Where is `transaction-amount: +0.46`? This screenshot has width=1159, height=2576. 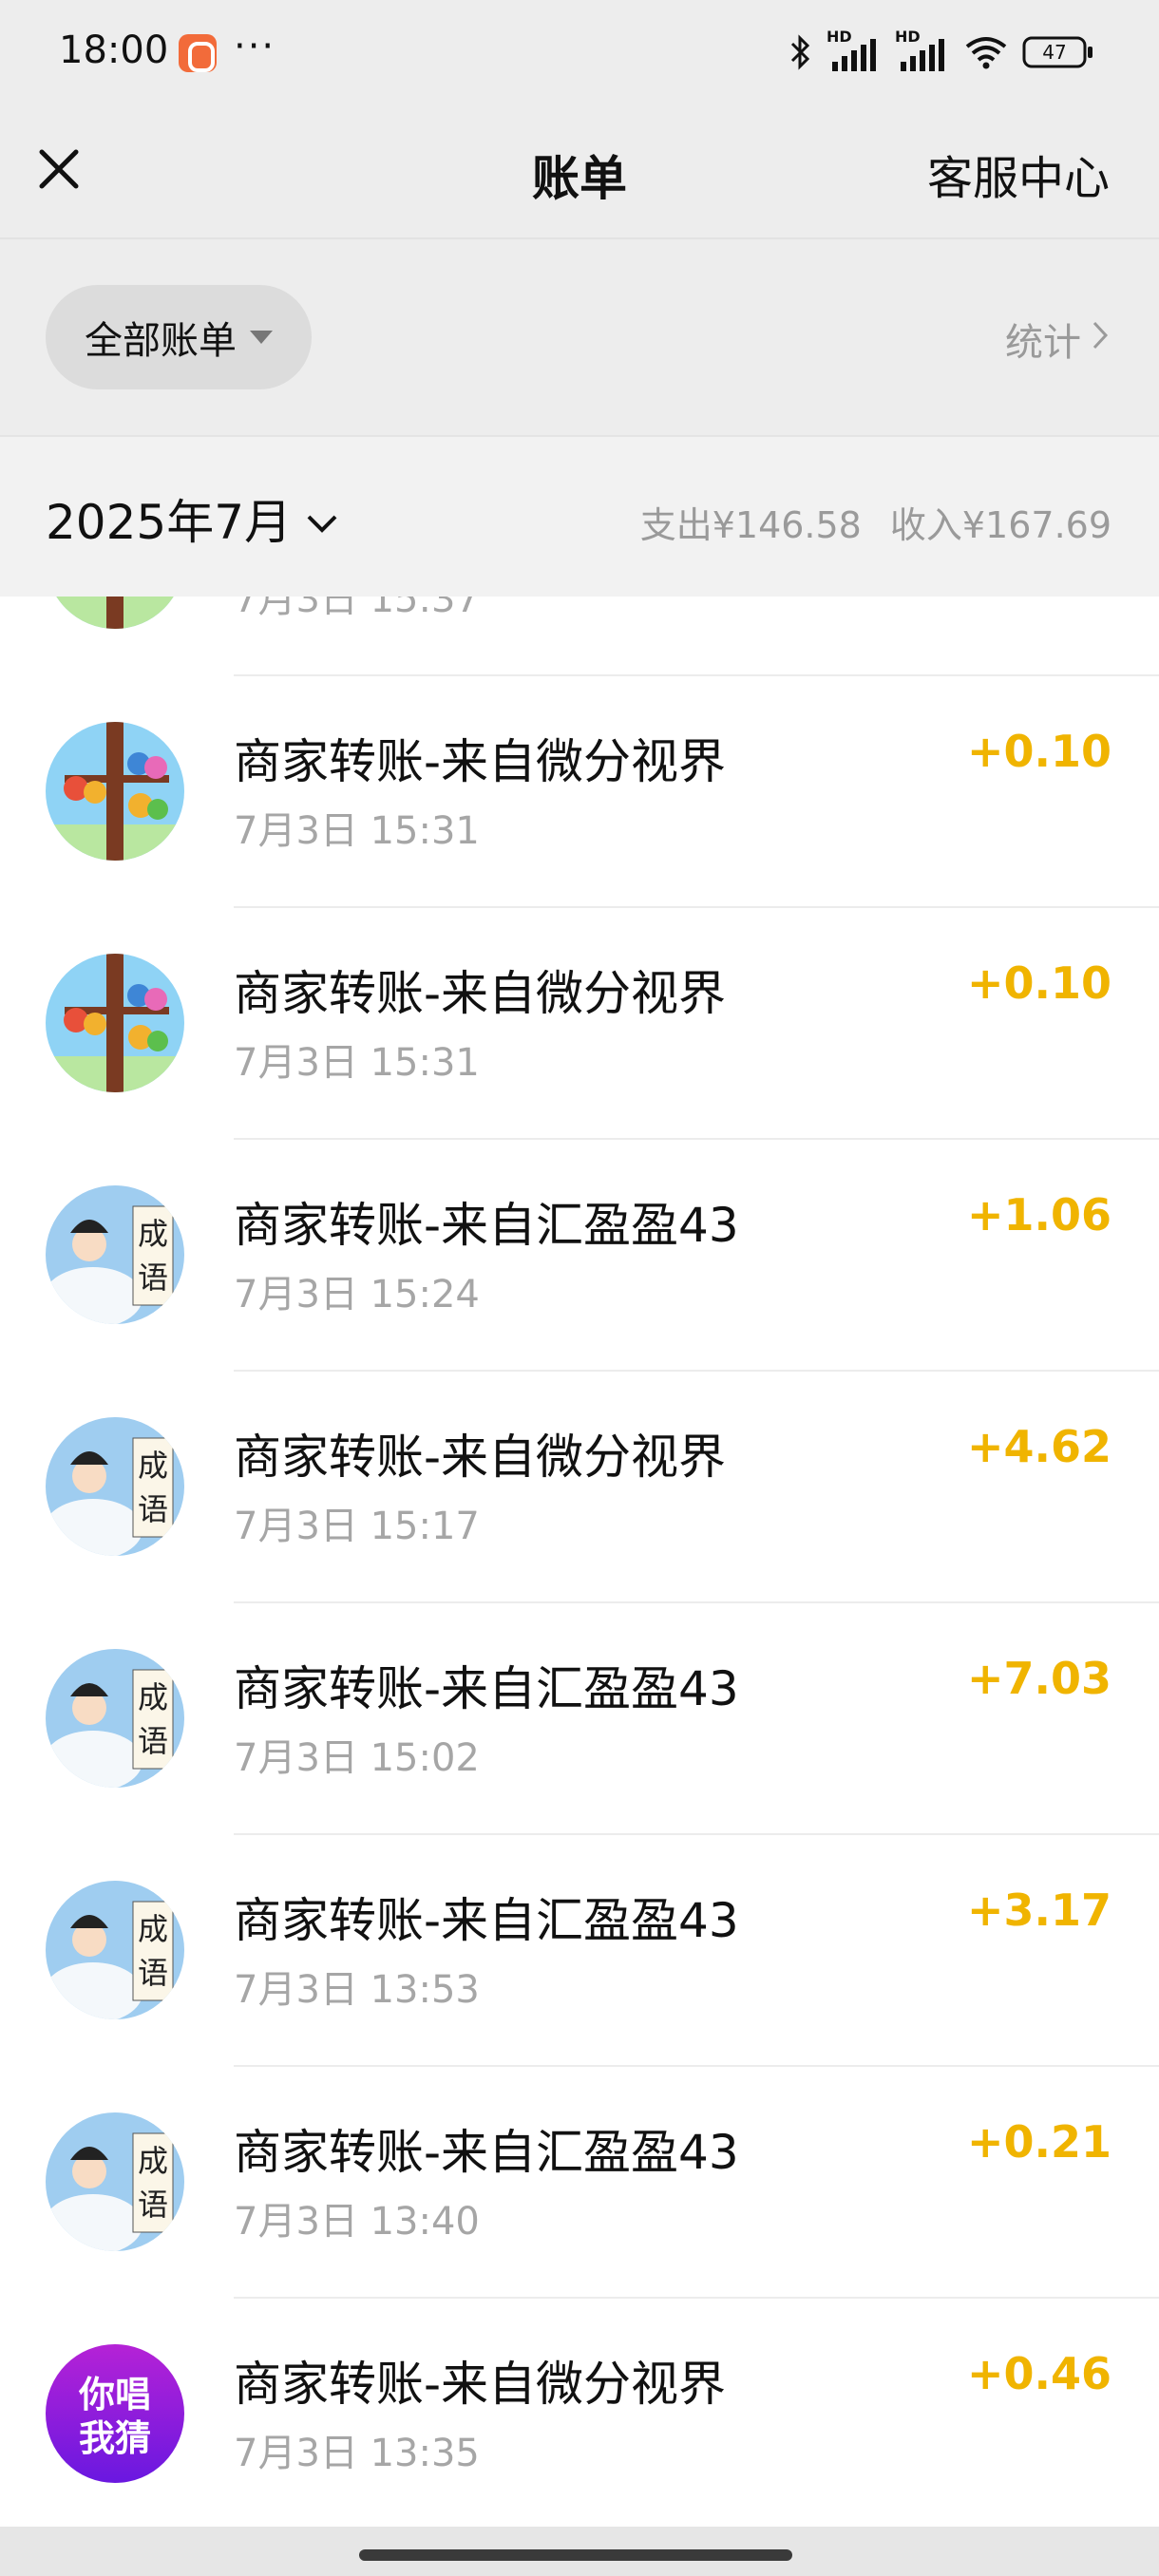
transaction-amount: +0.46 is located at coordinates (1039, 2373).